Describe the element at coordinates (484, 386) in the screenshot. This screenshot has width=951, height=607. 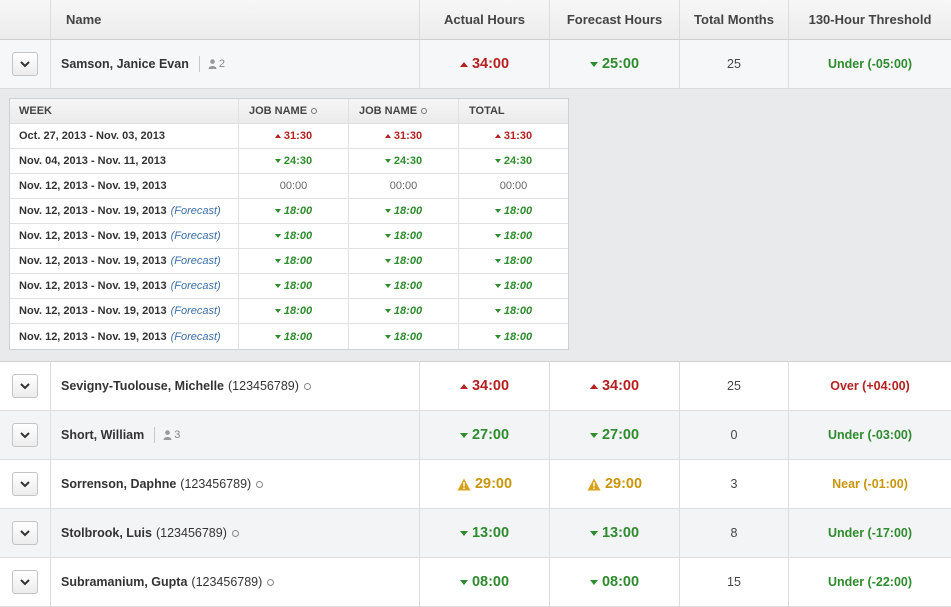
I see `actual-hours-value: 34:00` at that location.